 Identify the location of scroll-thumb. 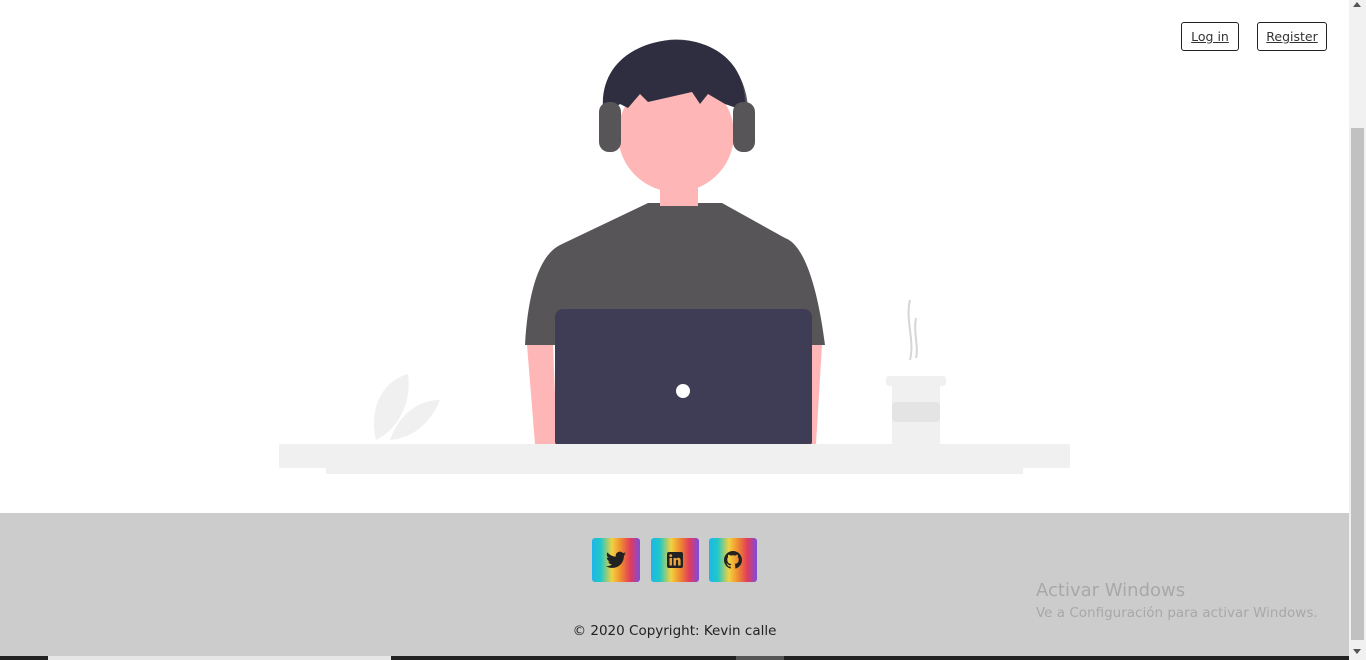
(1357, 384).